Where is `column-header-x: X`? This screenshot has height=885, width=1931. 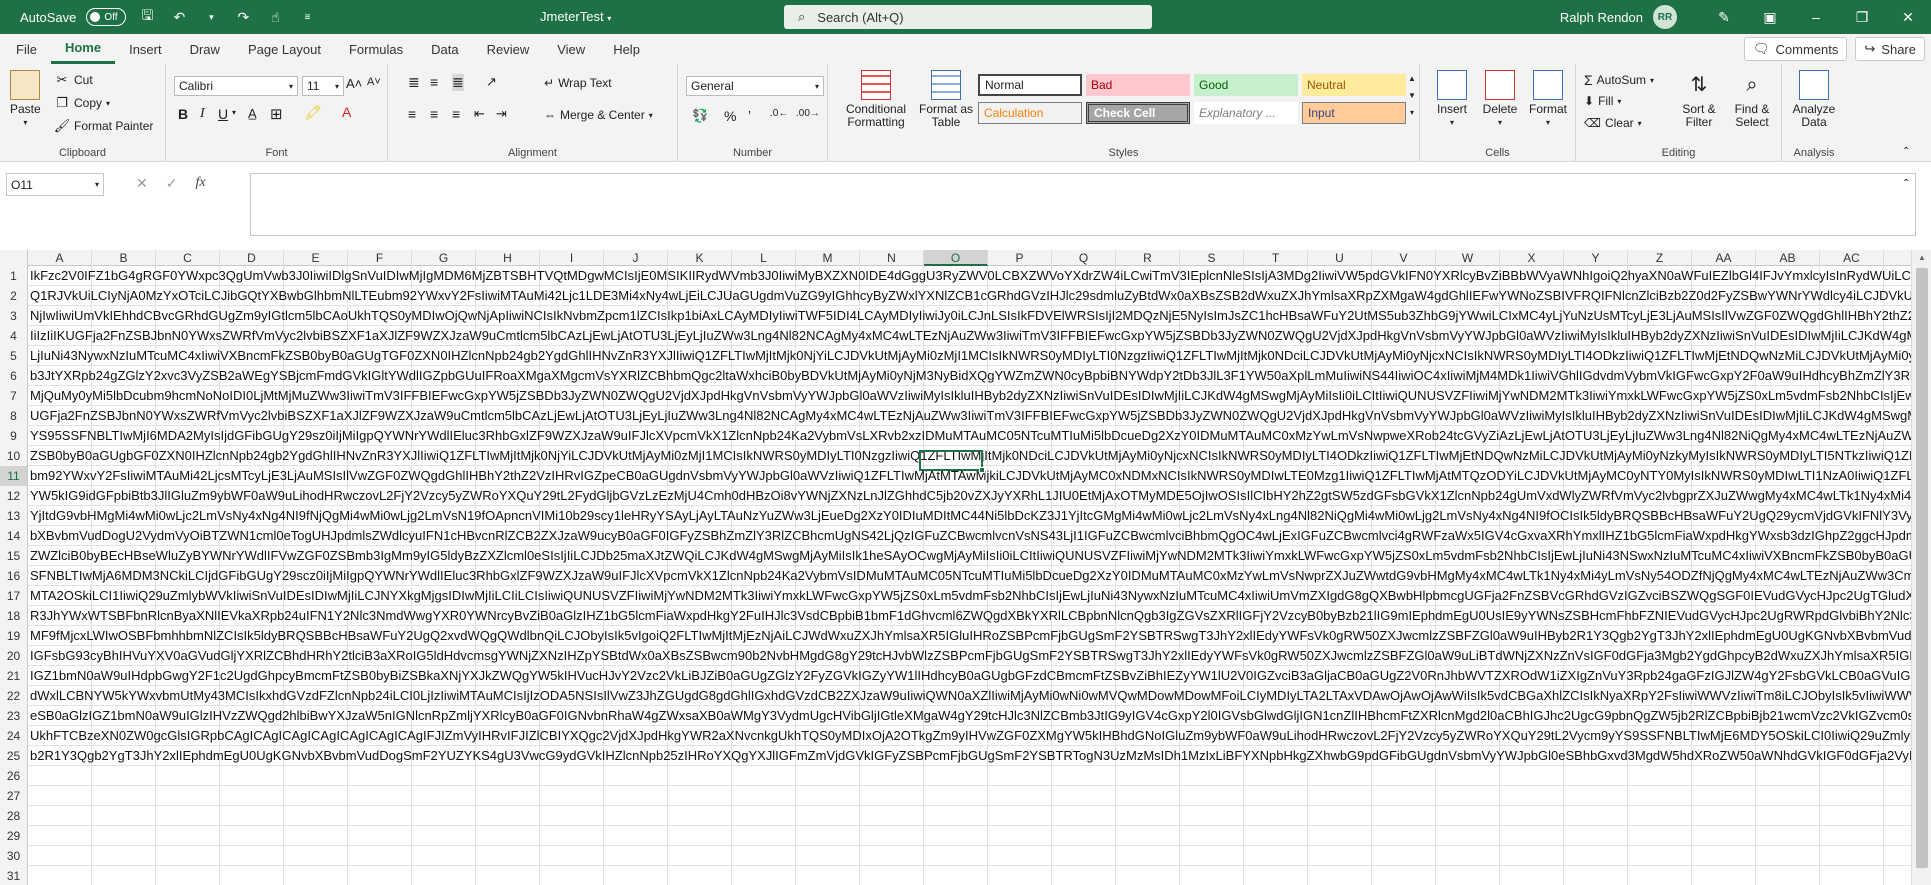 column-header-x: X is located at coordinates (1532, 258).